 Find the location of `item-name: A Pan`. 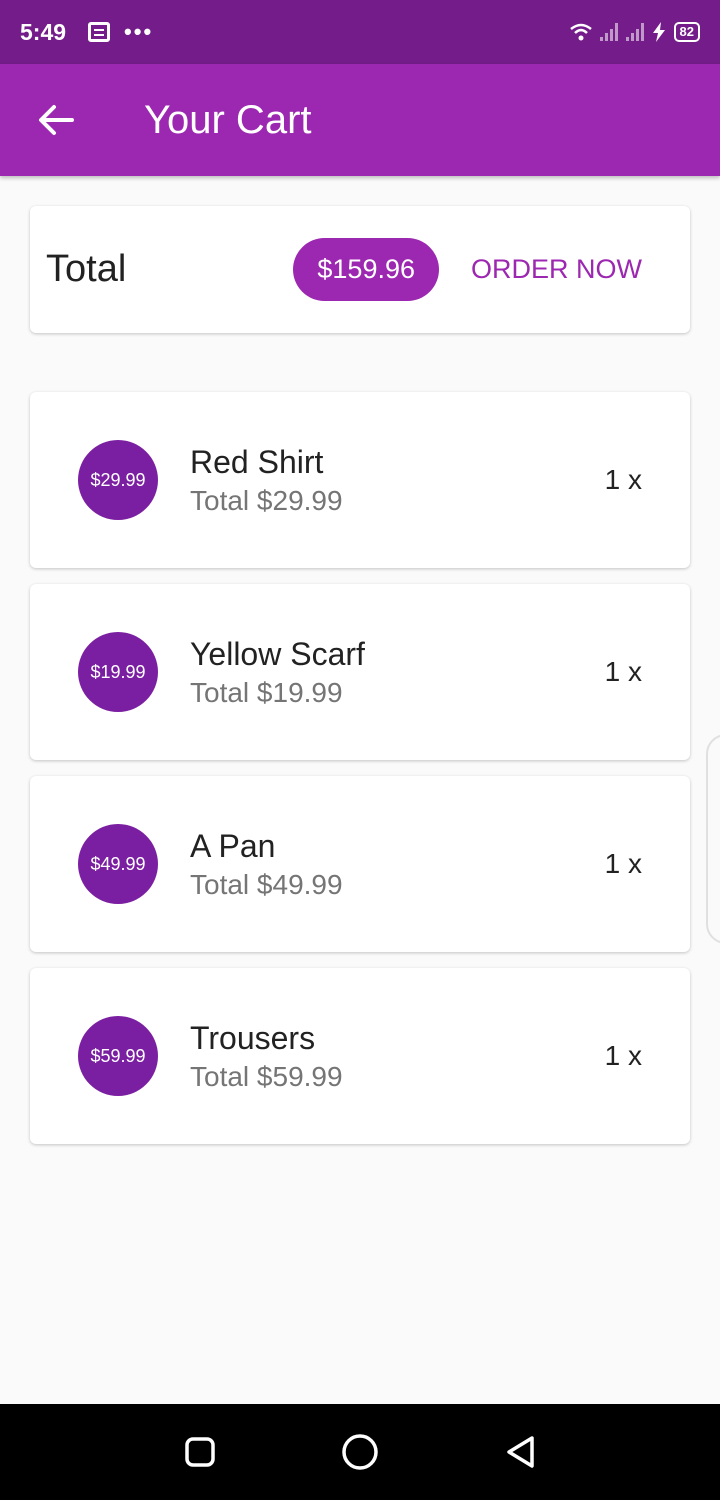

item-name: A Pan is located at coordinates (233, 845).